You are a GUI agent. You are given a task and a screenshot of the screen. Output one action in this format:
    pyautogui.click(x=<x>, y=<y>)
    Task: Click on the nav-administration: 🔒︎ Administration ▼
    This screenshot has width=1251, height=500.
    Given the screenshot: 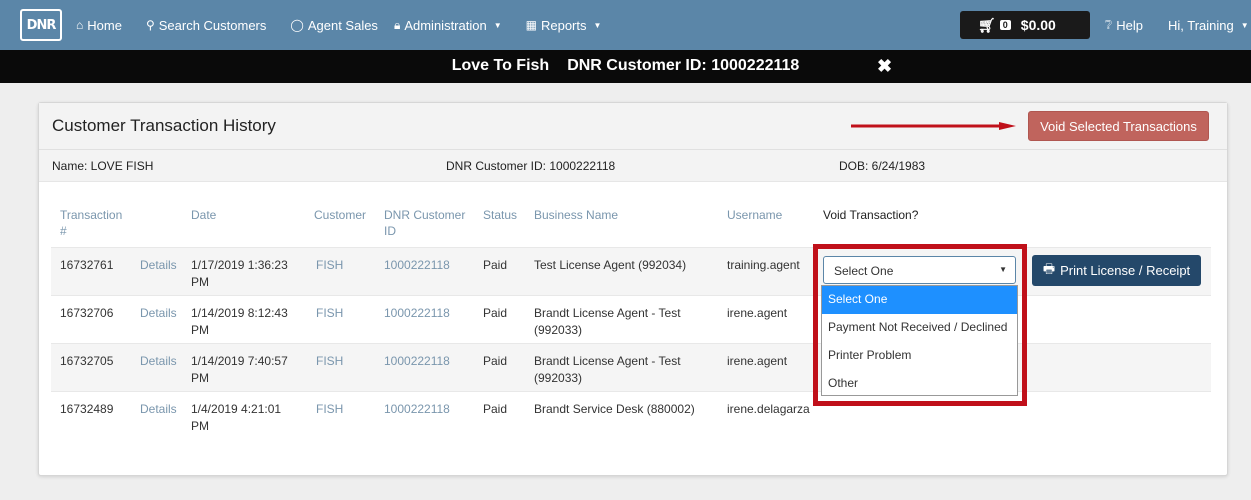 What is the action you would take?
    pyautogui.click(x=448, y=25)
    